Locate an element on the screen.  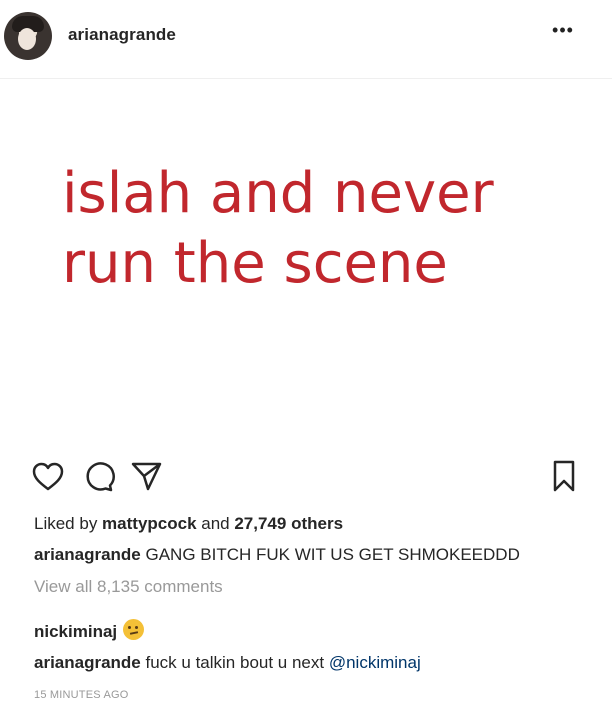
comment-bubble-icon is located at coordinates (98, 476).